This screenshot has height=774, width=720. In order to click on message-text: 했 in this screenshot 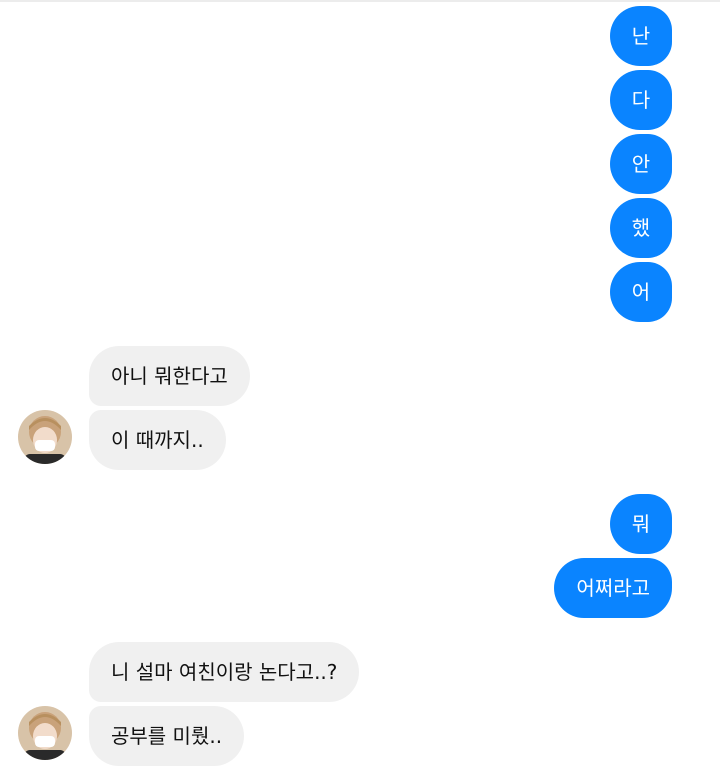, I will do `click(641, 228)`.